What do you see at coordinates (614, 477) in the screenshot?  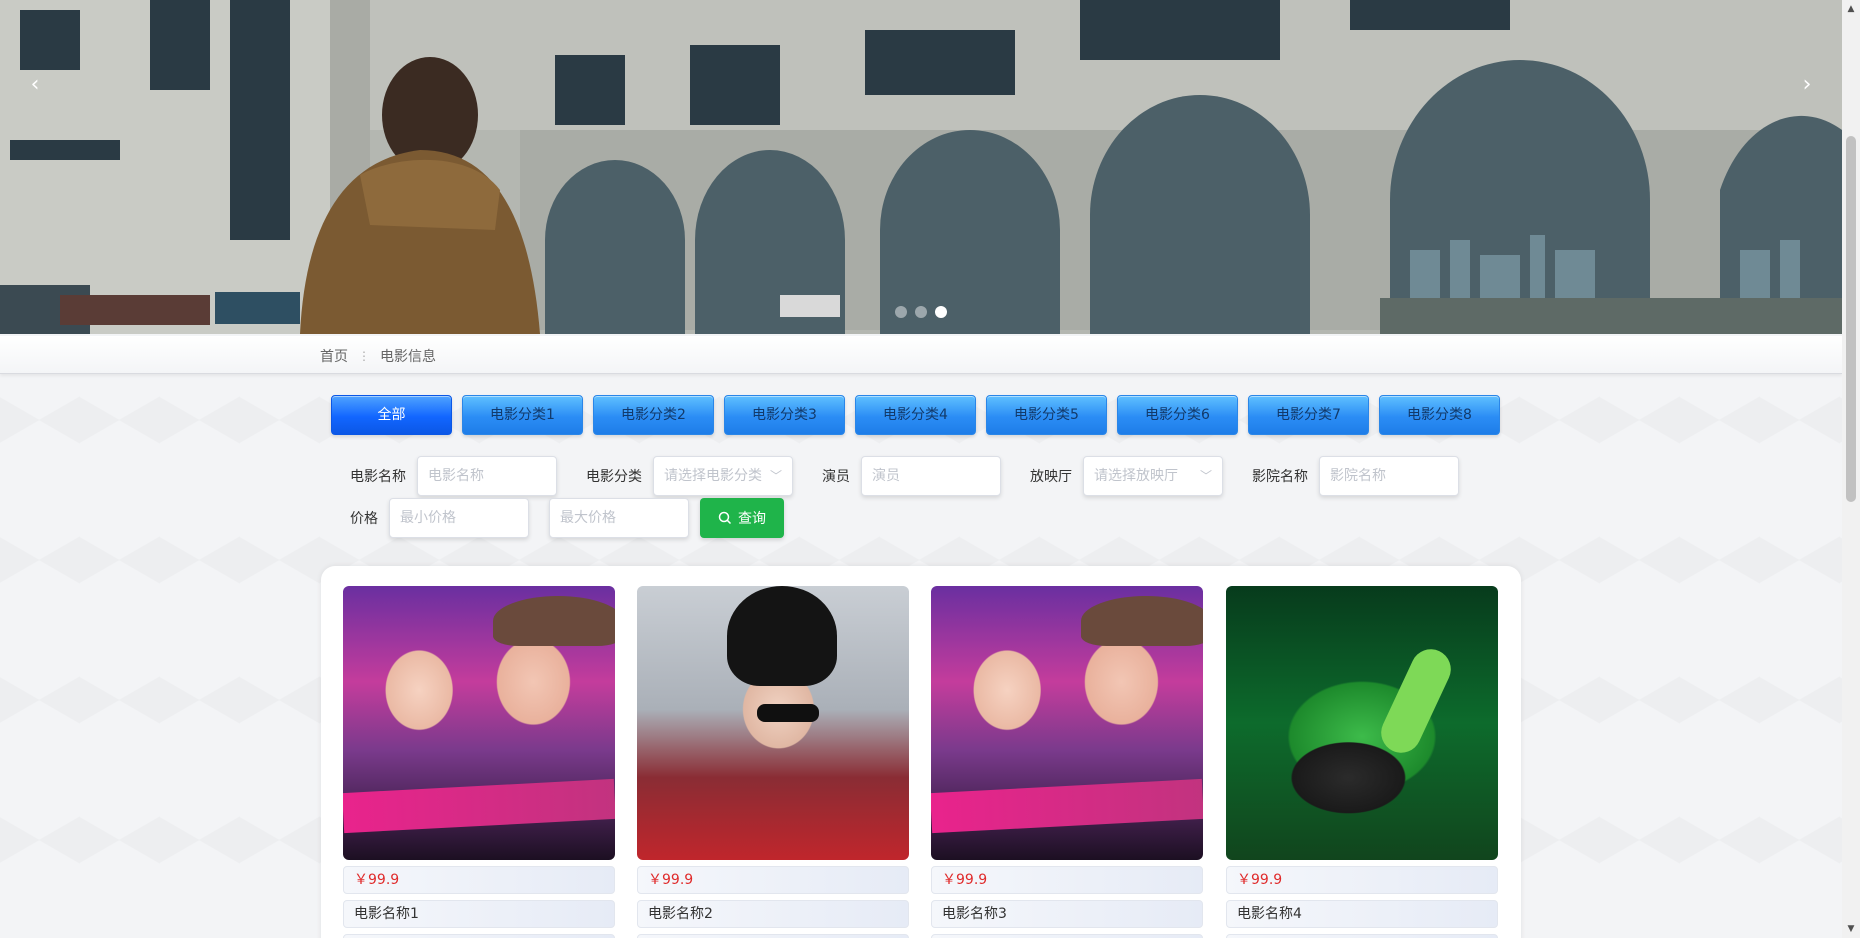 I see `movie-category-label: 电影分类` at bounding box center [614, 477].